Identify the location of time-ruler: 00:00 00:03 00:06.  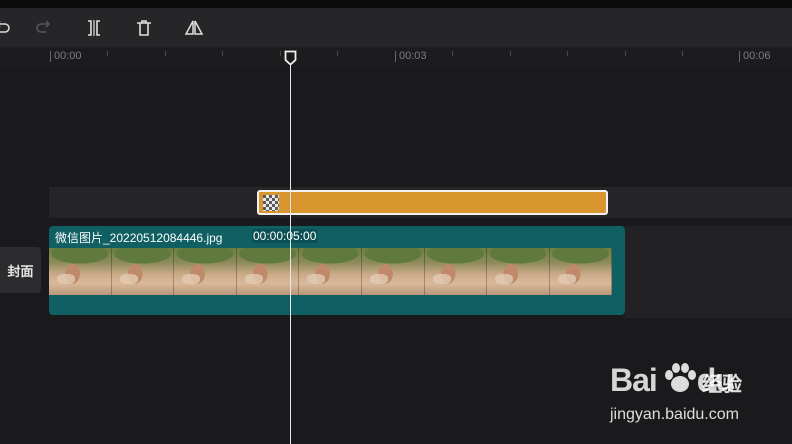
(396, 58).